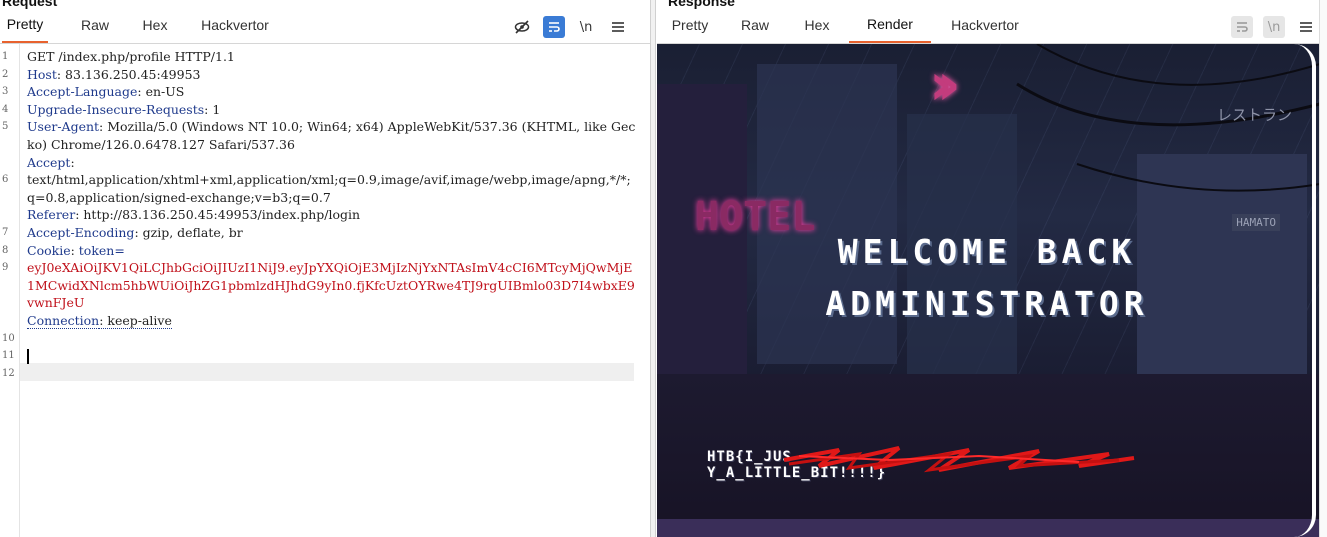 This screenshot has height=537, width=1327. What do you see at coordinates (653, 268) in the screenshot?
I see `panel-splitter` at bounding box center [653, 268].